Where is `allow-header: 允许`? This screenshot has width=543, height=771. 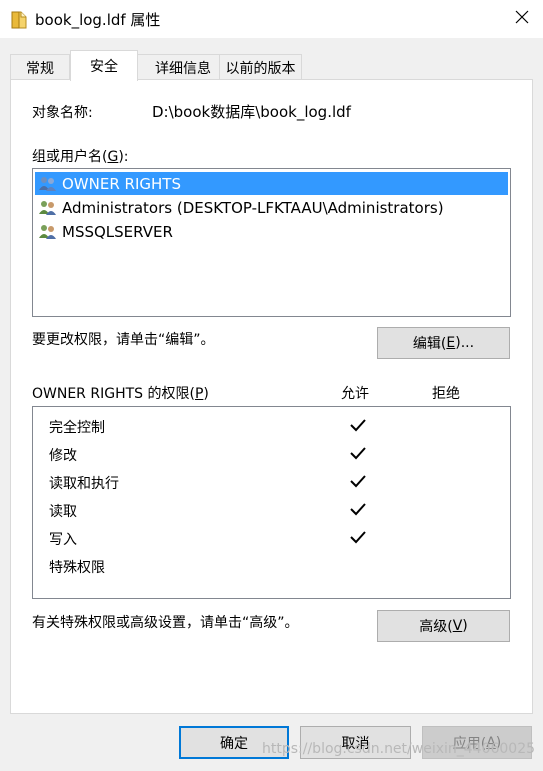
allow-header: 允许 is located at coordinates (355, 394).